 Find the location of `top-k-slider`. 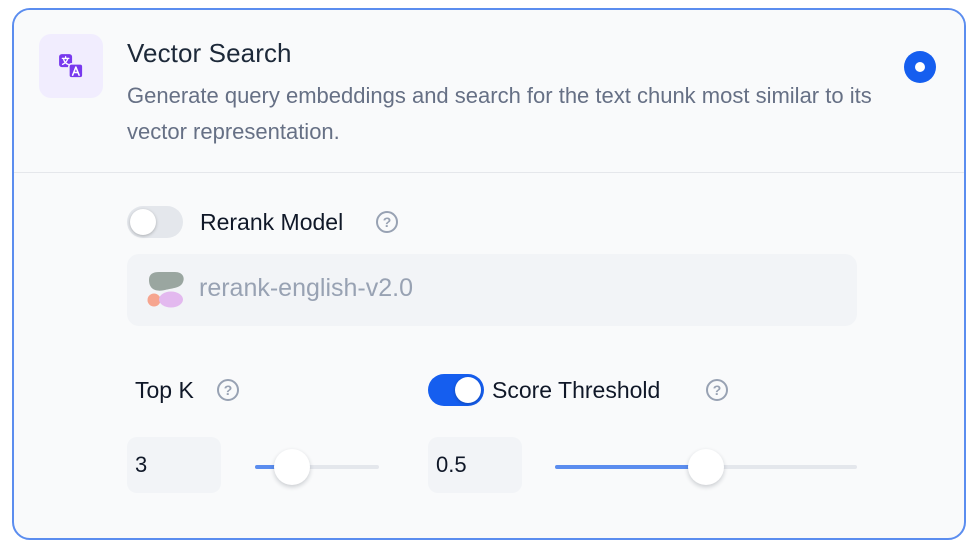

top-k-slider is located at coordinates (317, 467).